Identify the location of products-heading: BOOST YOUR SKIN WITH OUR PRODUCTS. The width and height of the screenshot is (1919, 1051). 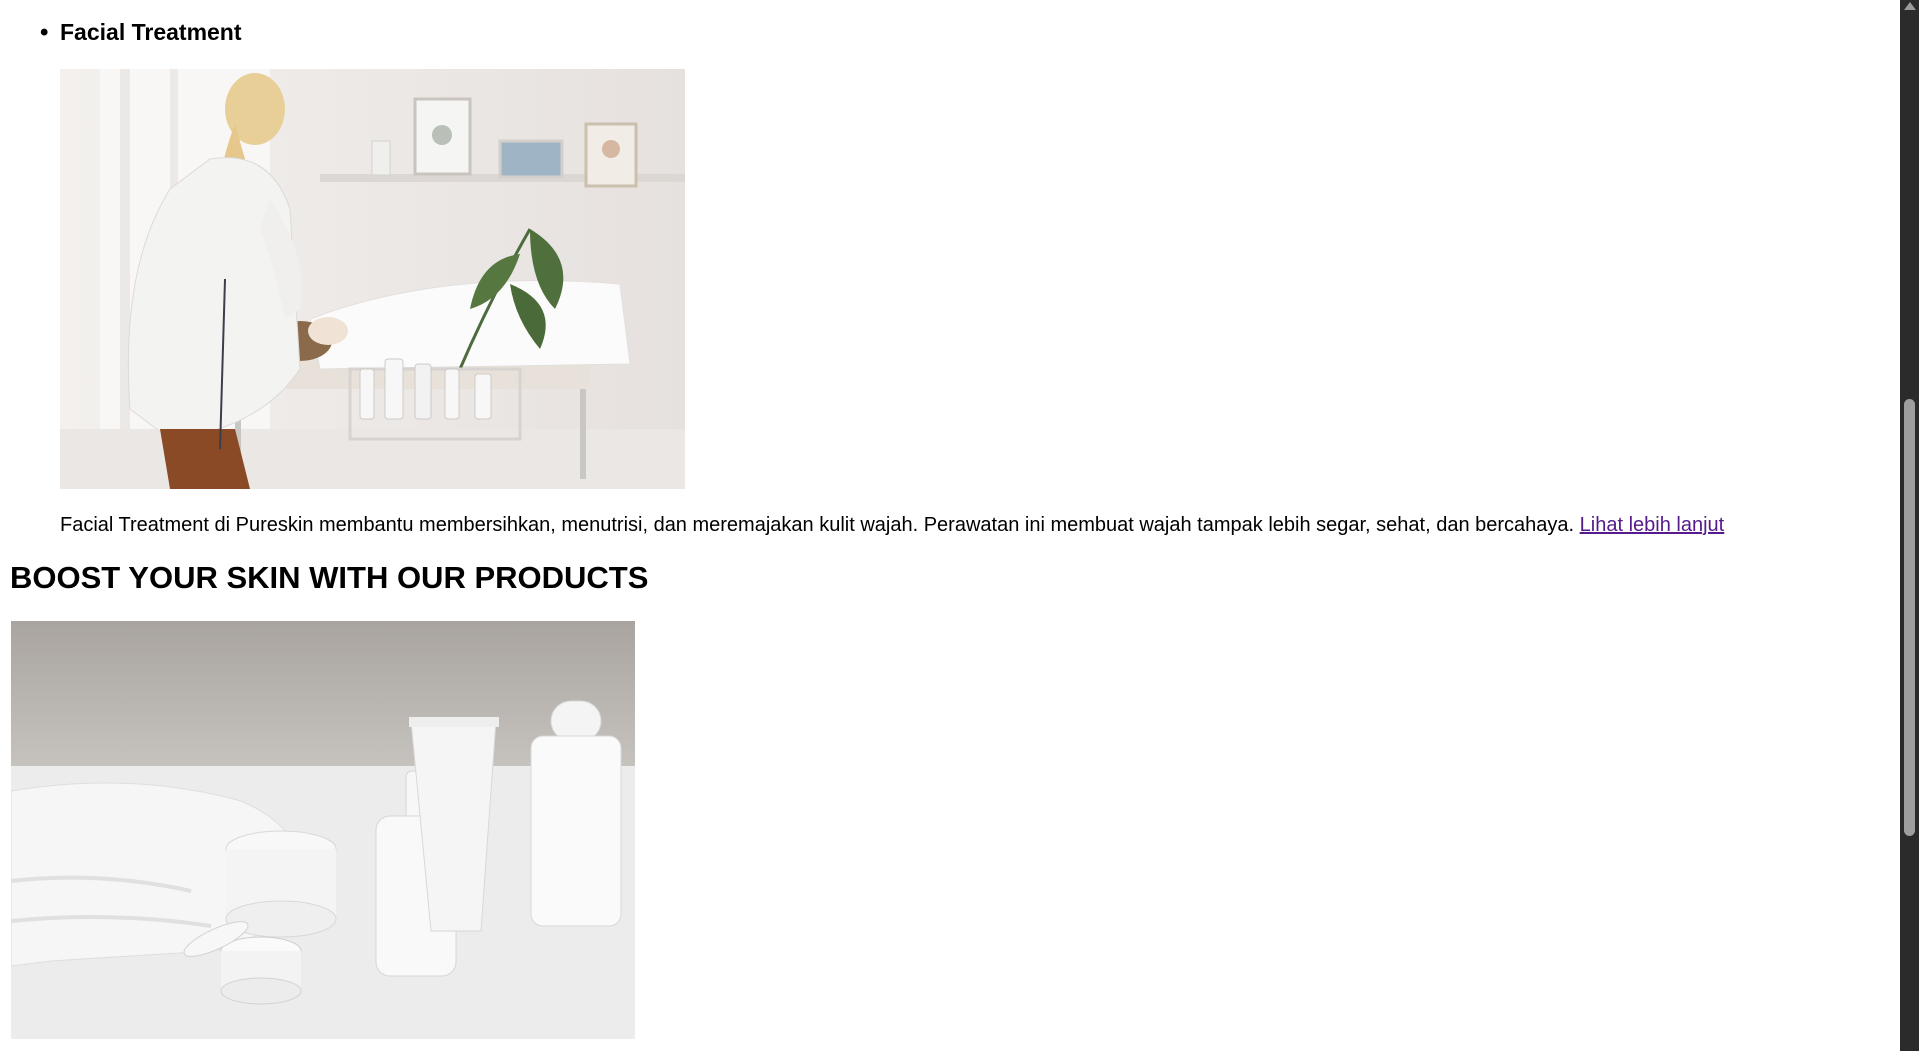
(329, 577).